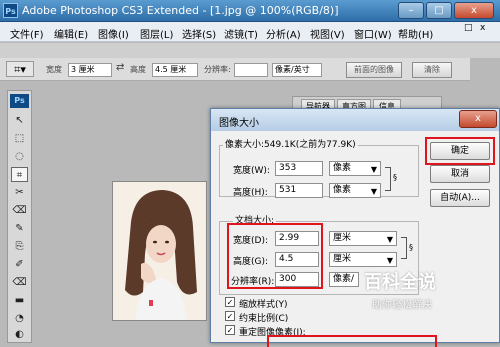  I want to click on dialog-title-bar: 图像大小 x, so click(355, 120).